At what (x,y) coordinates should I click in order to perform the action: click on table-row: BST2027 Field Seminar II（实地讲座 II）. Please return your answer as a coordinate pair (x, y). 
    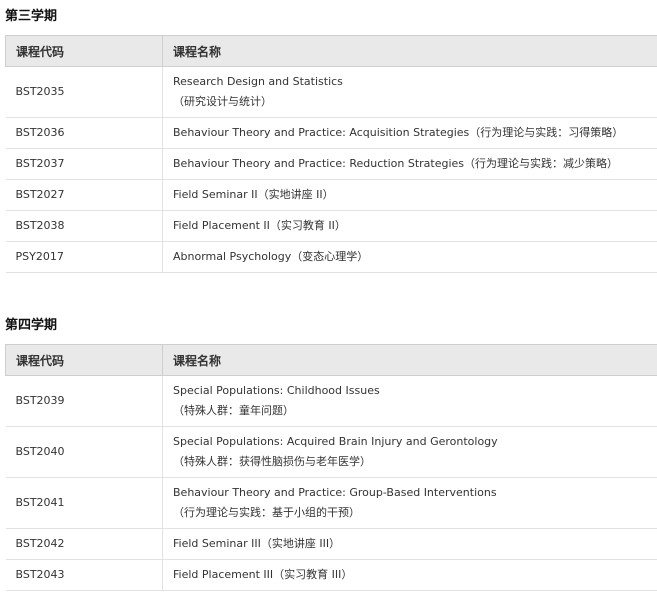
    Looking at the image, I should click on (331, 195).